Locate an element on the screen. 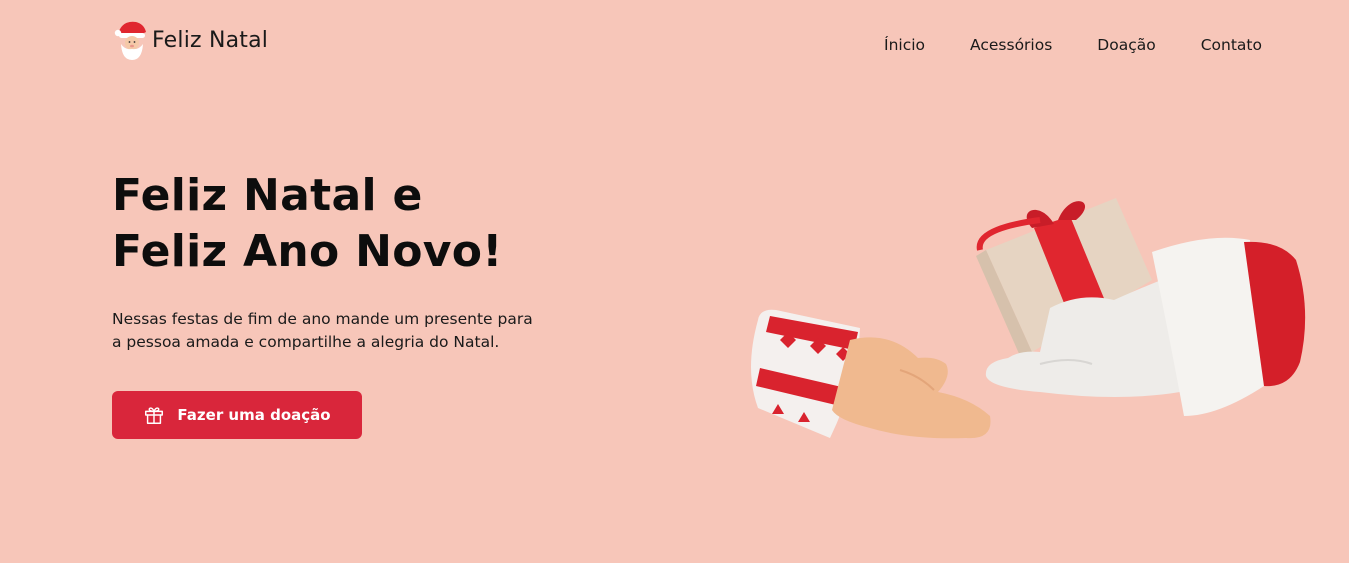 This screenshot has width=1349, height=563. logo-link: Feliz Natal is located at coordinates (190, 40).